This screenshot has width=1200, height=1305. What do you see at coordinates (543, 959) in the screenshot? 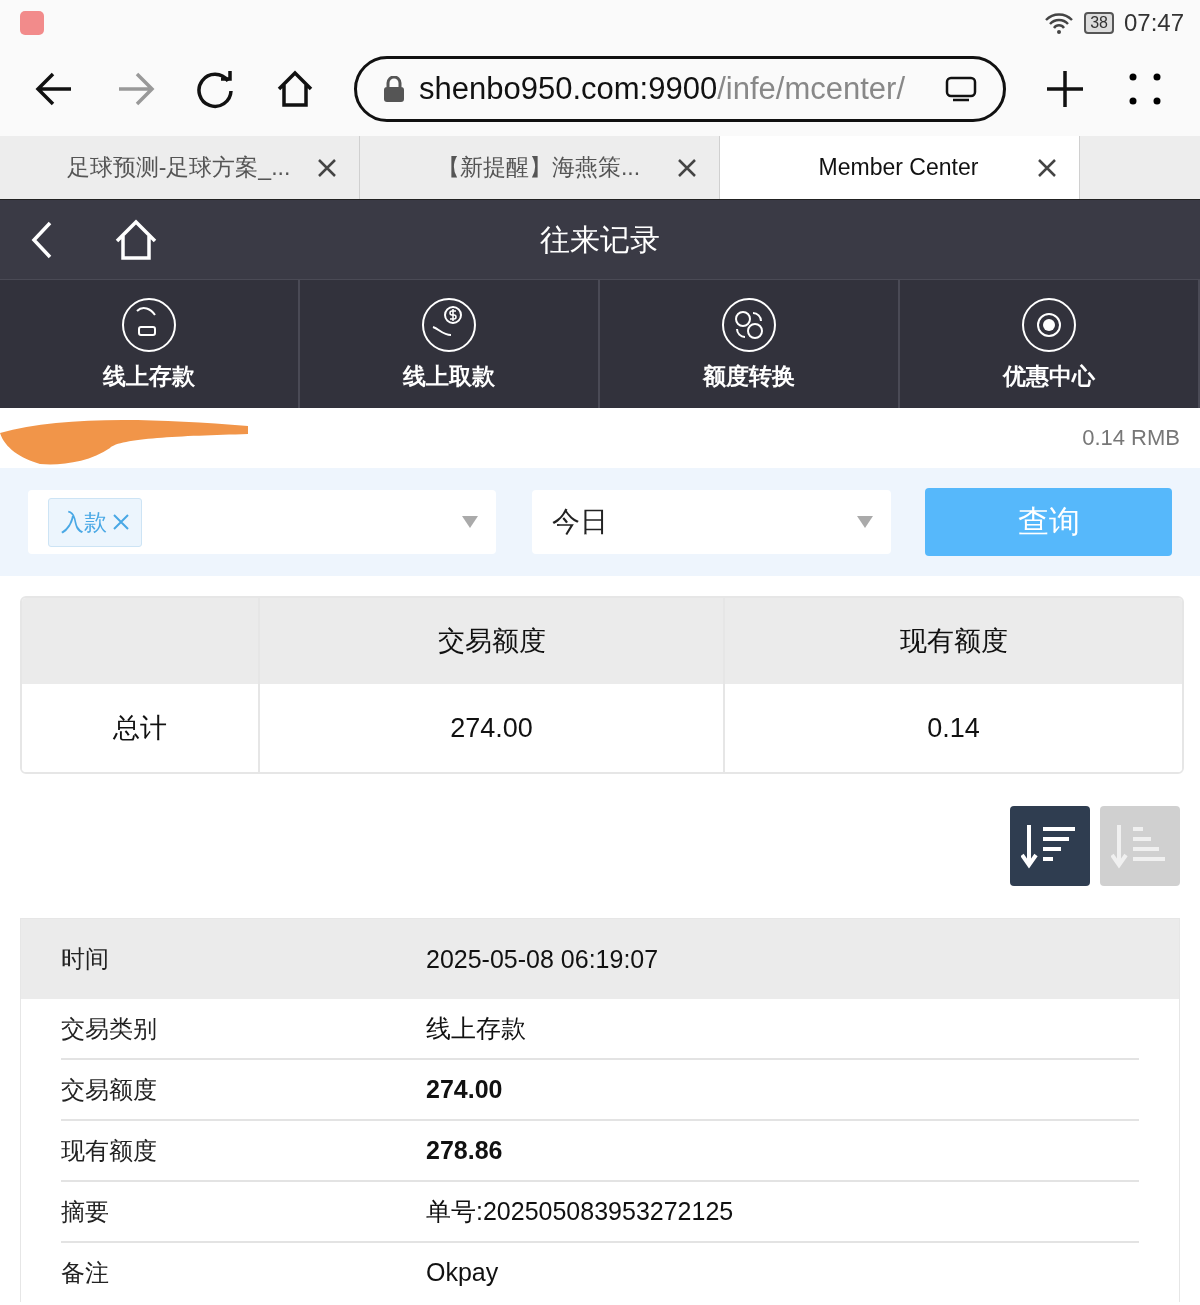
I see `field-value: 2025-05-08 06:19:07` at bounding box center [543, 959].